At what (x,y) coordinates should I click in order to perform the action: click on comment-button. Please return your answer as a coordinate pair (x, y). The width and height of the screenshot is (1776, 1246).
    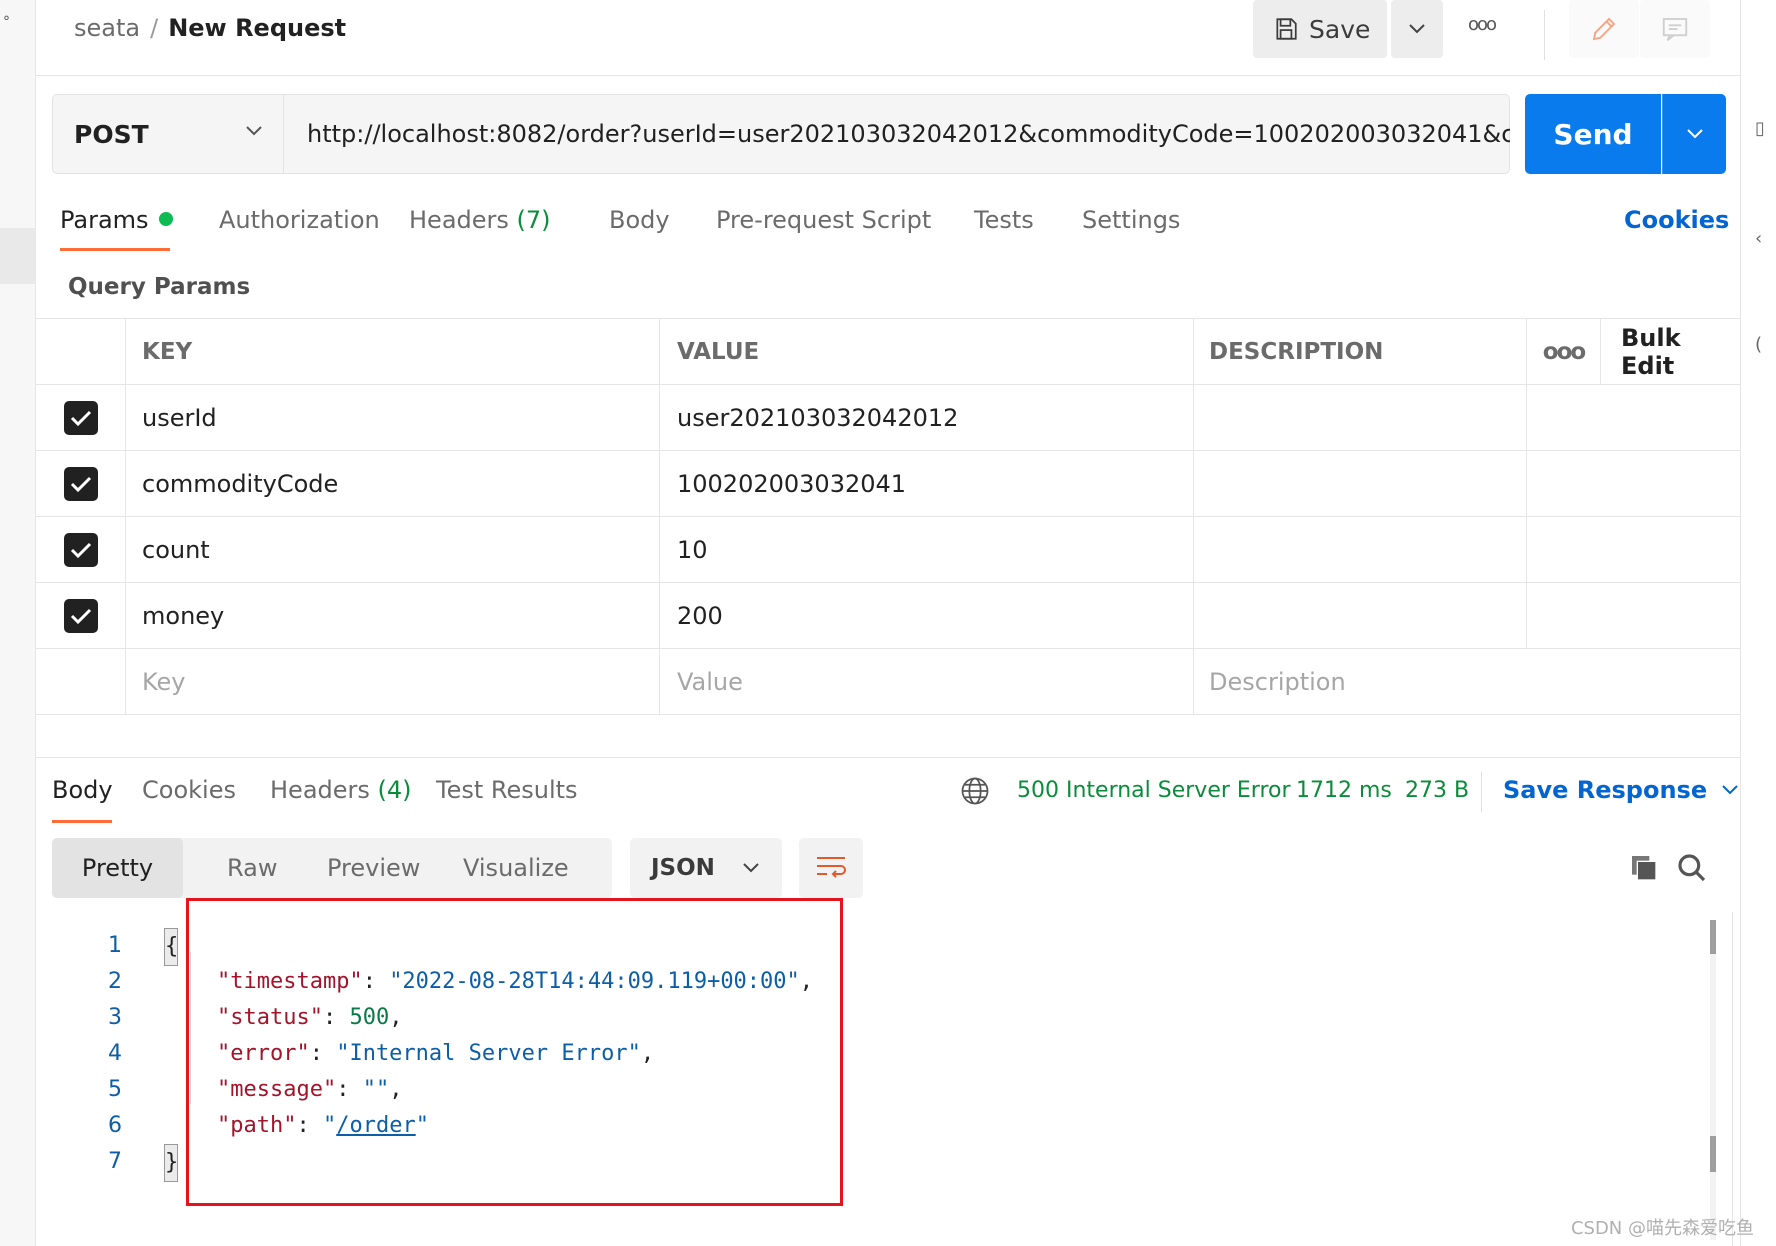
    Looking at the image, I should click on (1675, 29).